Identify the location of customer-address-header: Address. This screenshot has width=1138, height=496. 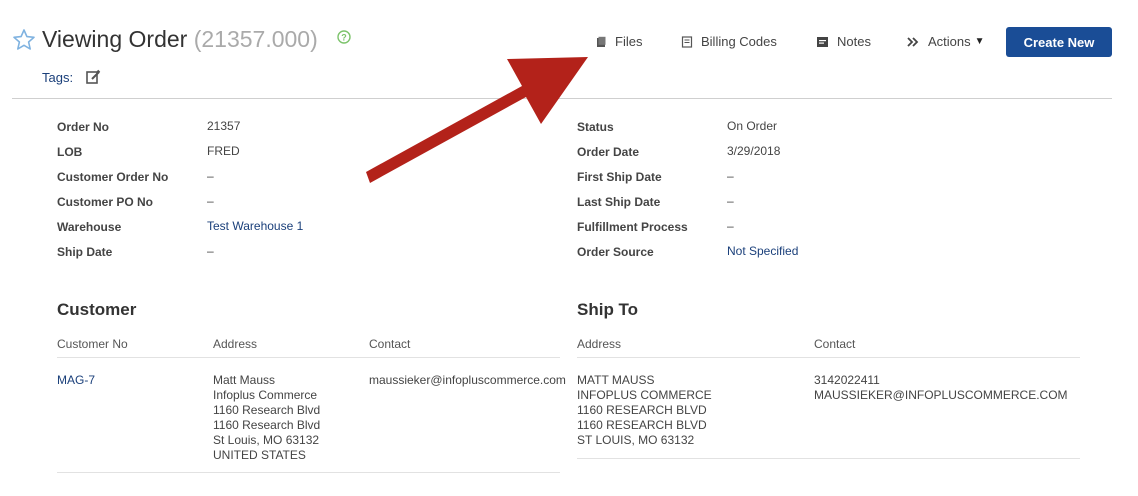
(235, 344).